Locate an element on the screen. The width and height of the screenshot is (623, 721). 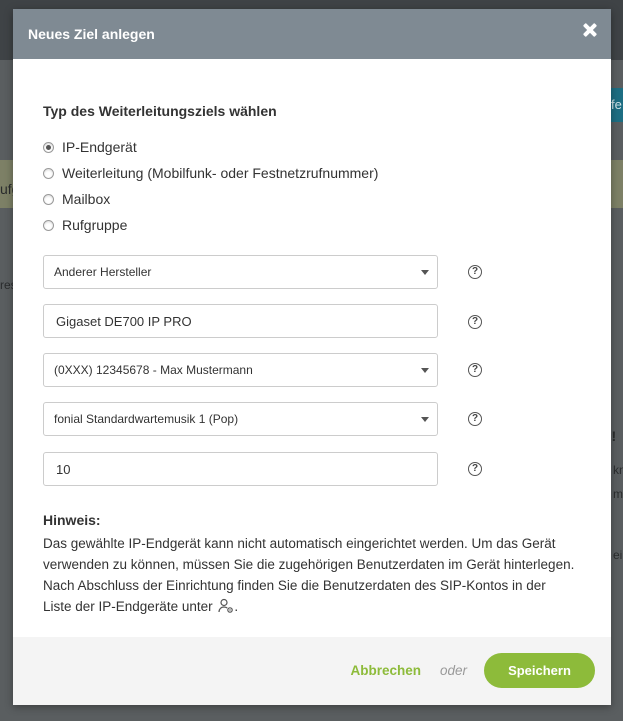
close-icon is located at coordinates (590, 30).